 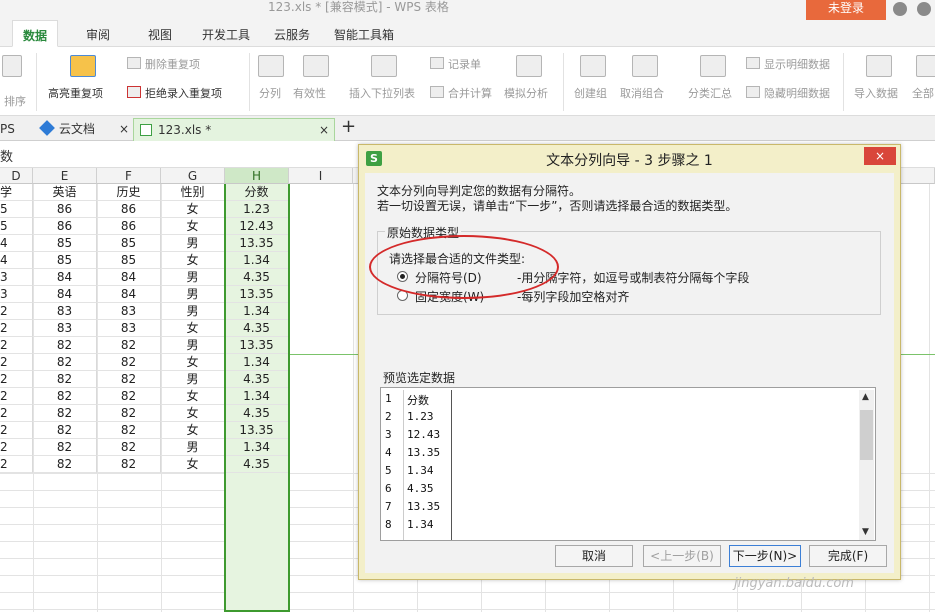 What do you see at coordinates (16, 176) in the screenshot?
I see `column-header-d: D` at bounding box center [16, 176].